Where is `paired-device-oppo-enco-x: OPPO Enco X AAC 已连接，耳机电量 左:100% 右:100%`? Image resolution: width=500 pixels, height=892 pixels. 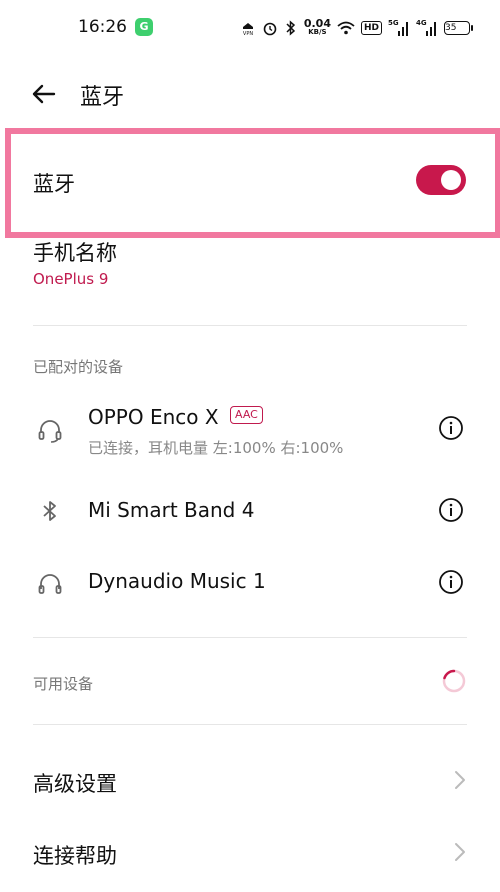
paired-device-oppo-enco-x: OPPO Enco X AAC 已连接，耳机电量 左:100% 右:100% is located at coordinates (250, 431).